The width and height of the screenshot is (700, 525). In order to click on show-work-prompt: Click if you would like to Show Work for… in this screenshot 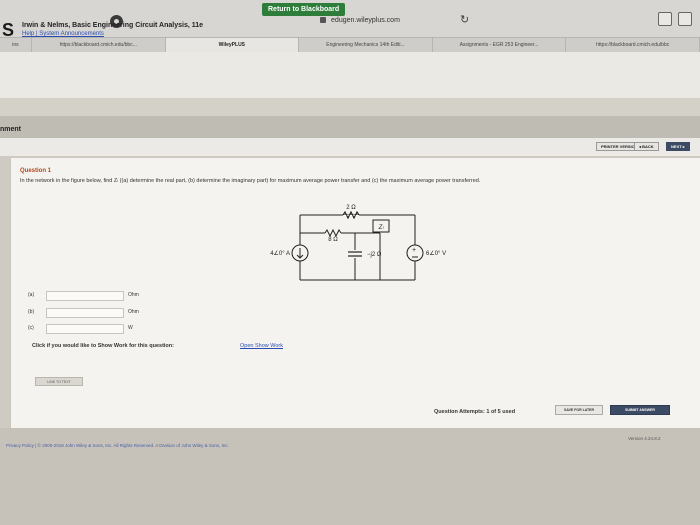, I will do `click(103, 346)`.